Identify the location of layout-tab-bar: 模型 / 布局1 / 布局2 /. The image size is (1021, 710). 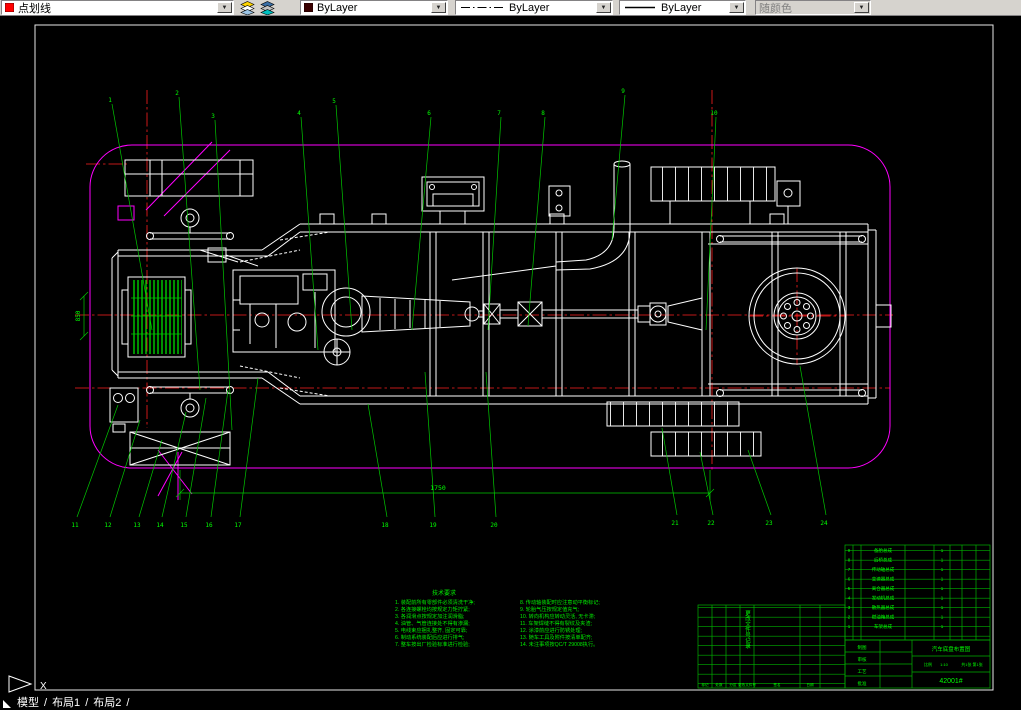
(510, 703).